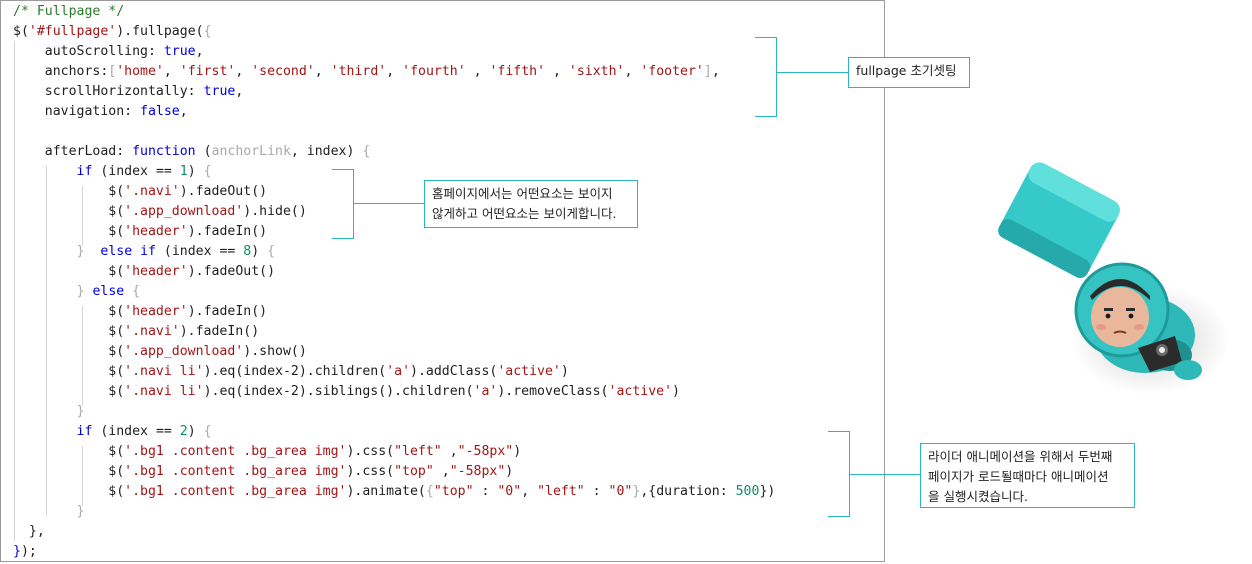 This screenshot has height=564, width=1252. What do you see at coordinates (203, 151) in the screenshot?
I see `code-token: (` at bounding box center [203, 151].